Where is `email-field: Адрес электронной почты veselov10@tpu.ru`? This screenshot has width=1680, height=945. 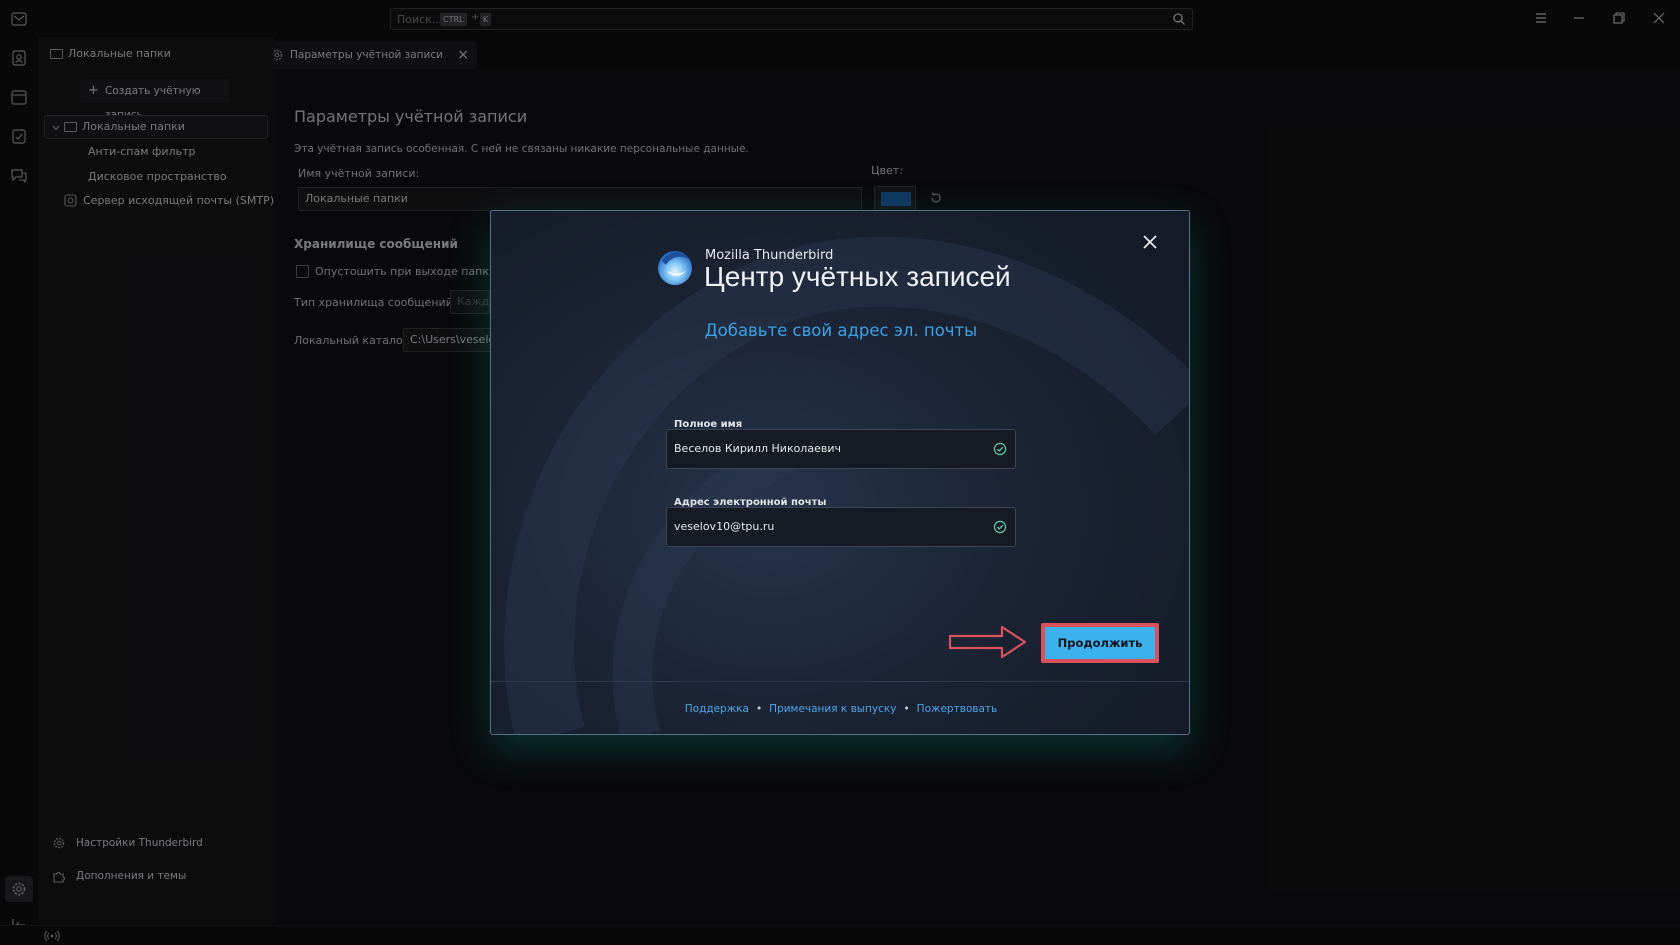
email-field: Адрес электронной почты veselov10@tpu.ru is located at coordinates (841, 522).